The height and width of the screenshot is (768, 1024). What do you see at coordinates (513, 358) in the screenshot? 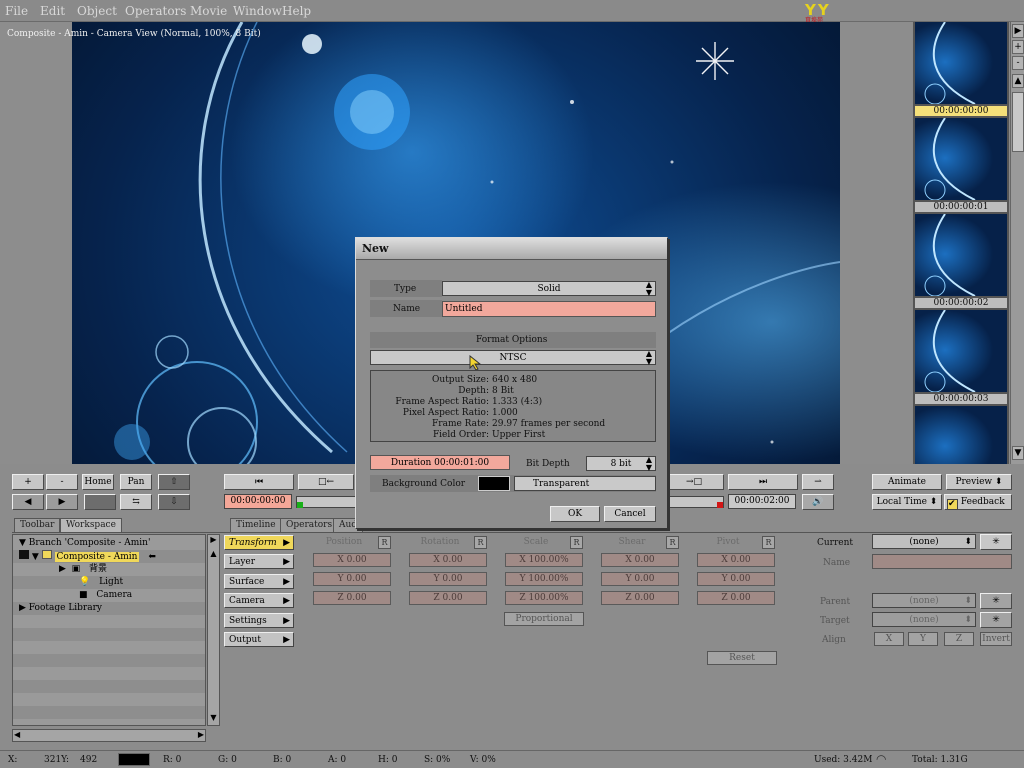
I see `format-dropdown: NTSC ▲ ▼` at bounding box center [513, 358].